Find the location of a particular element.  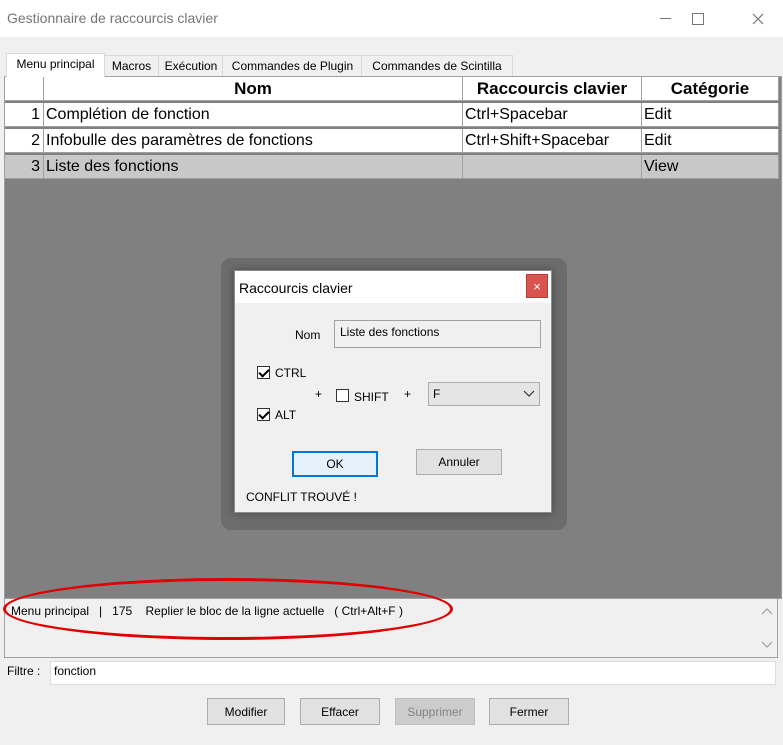

tab-macros: Macros is located at coordinates (131, 65).